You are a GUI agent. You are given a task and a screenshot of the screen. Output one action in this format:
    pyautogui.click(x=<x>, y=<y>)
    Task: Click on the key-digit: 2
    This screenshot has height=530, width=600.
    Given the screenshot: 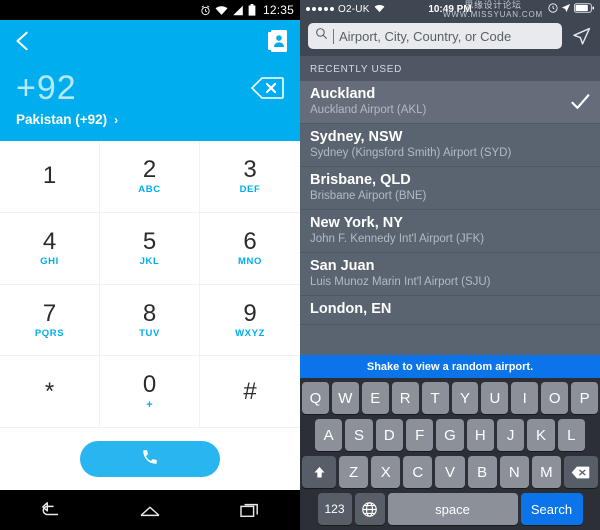 What is the action you would take?
    pyautogui.click(x=149, y=170)
    